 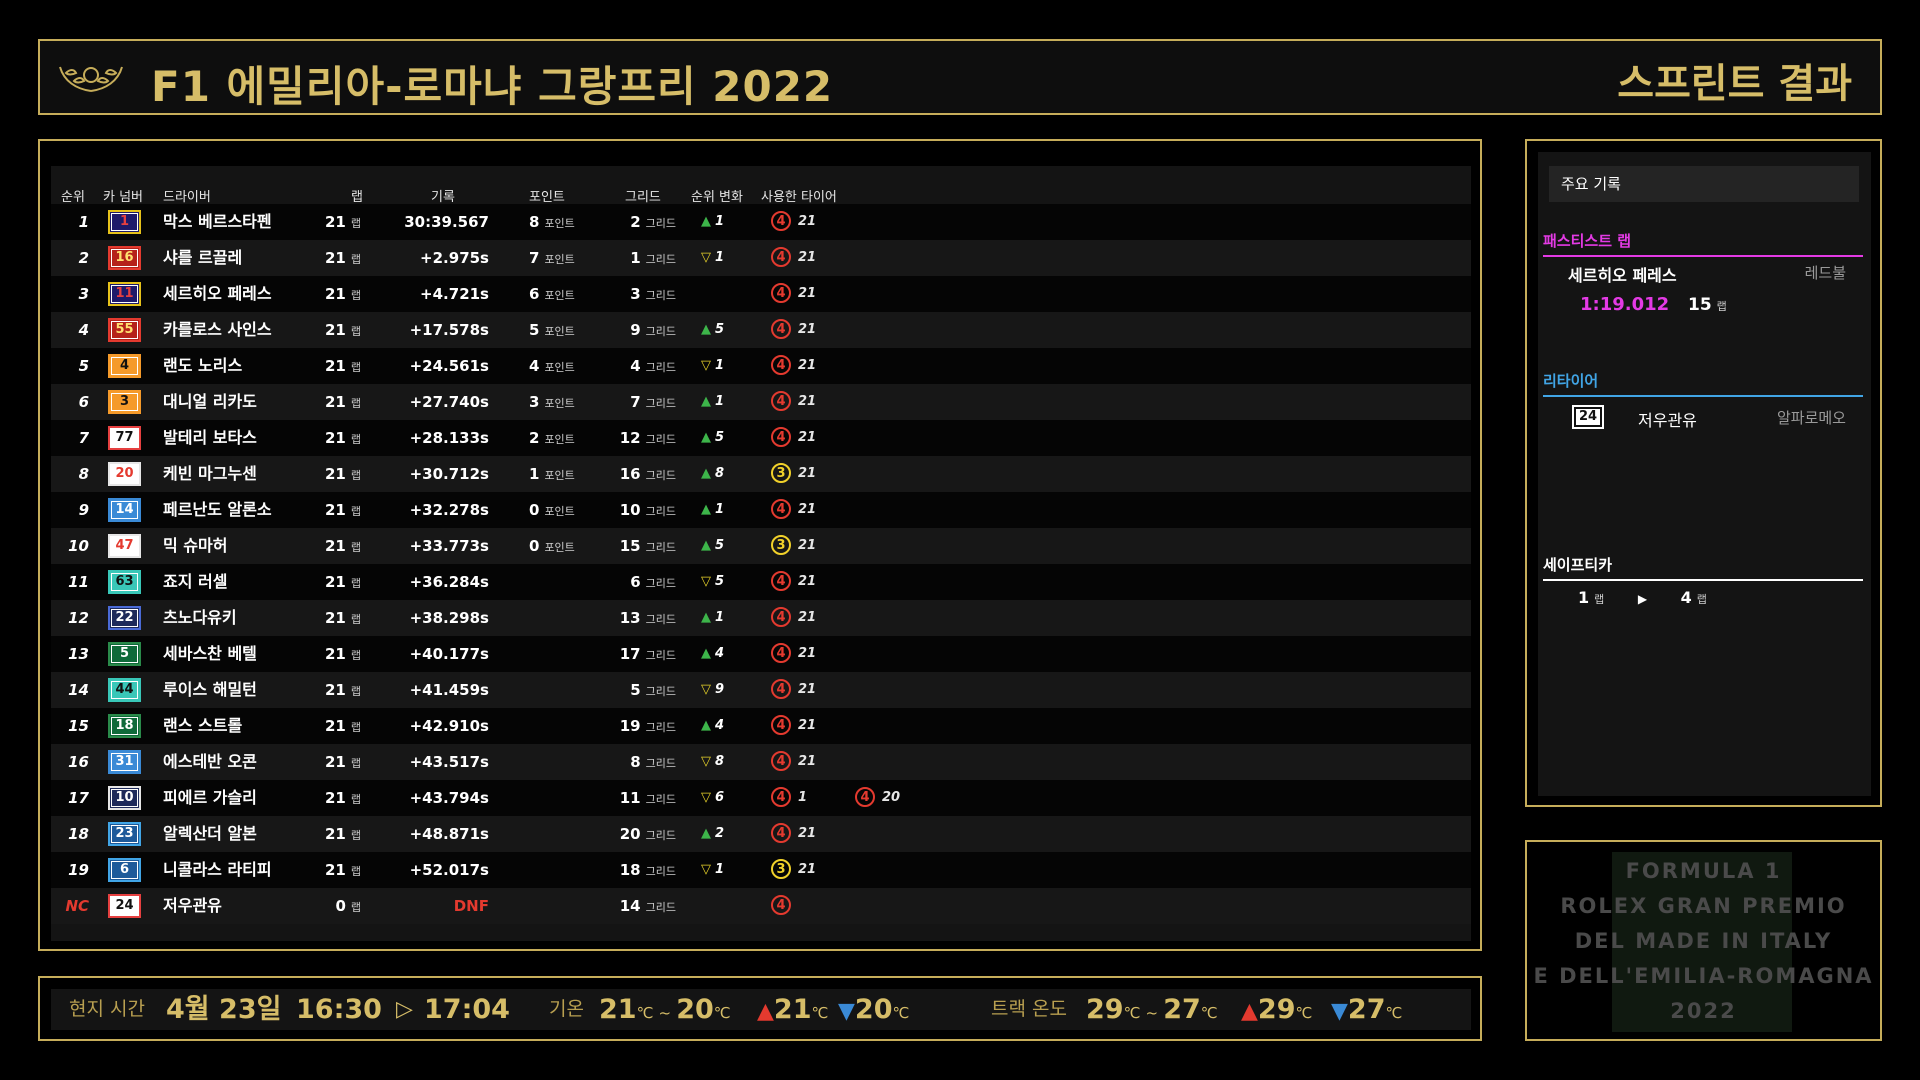 What do you see at coordinates (203, 257) in the screenshot?
I see `row-driver: 샤를 르끌레` at bounding box center [203, 257].